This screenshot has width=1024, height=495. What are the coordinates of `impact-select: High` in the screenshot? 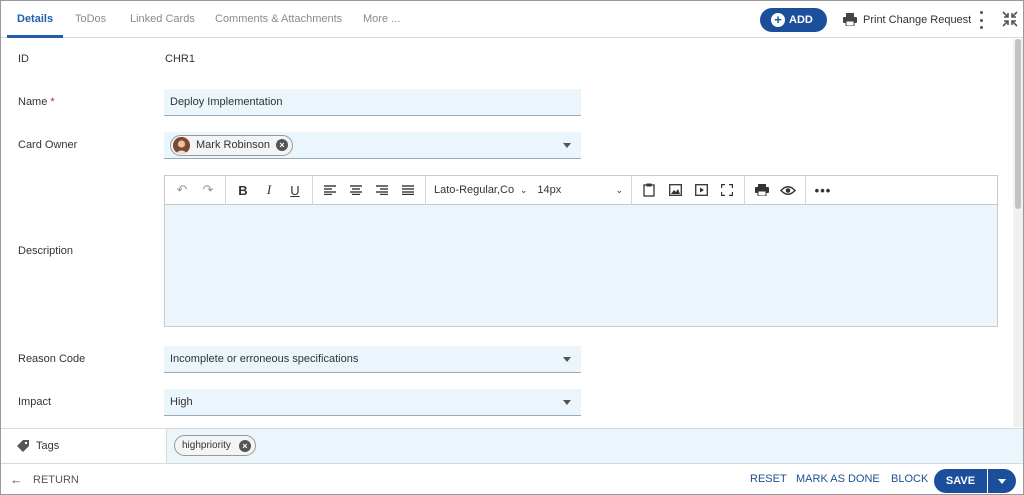 It's located at (372, 402).